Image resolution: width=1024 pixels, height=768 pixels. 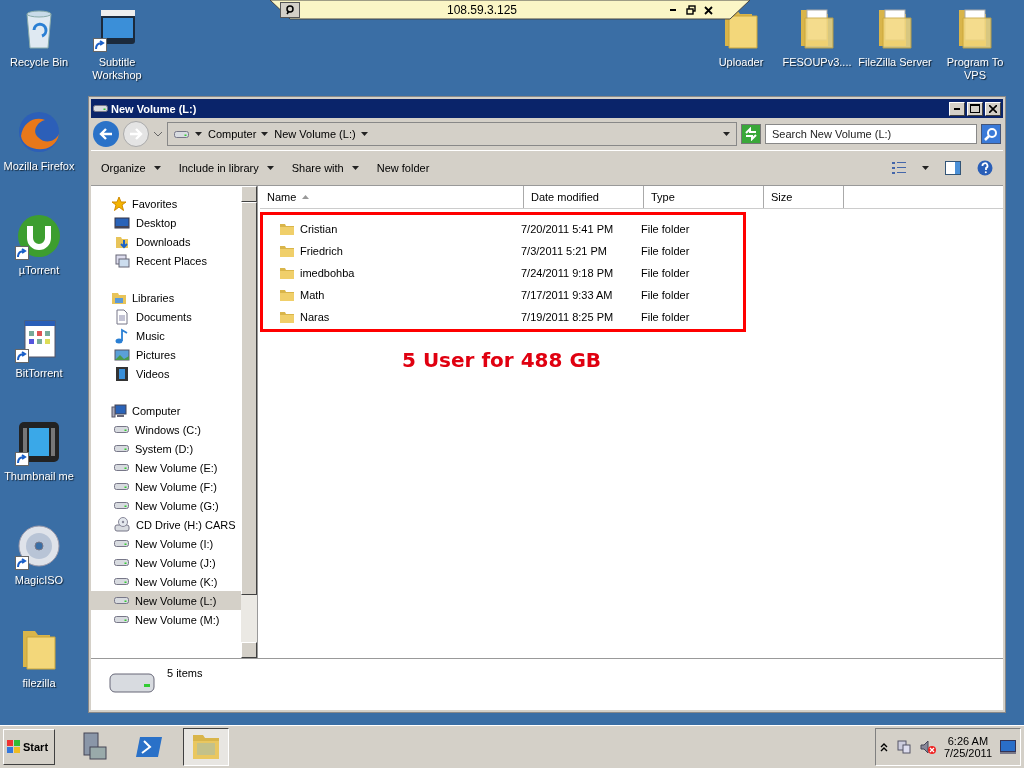 What do you see at coordinates (122, 316) in the screenshot?
I see `document-icon` at bounding box center [122, 316].